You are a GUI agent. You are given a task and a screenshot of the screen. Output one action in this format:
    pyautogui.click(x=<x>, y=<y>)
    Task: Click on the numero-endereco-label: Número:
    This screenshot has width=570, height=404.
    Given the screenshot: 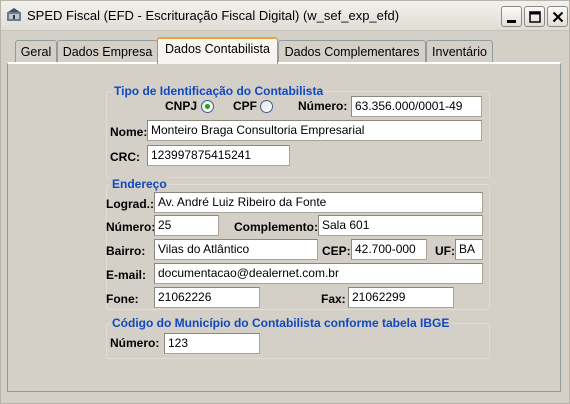 What is the action you would take?
    pyautogui.click(x=131, y=227)
    